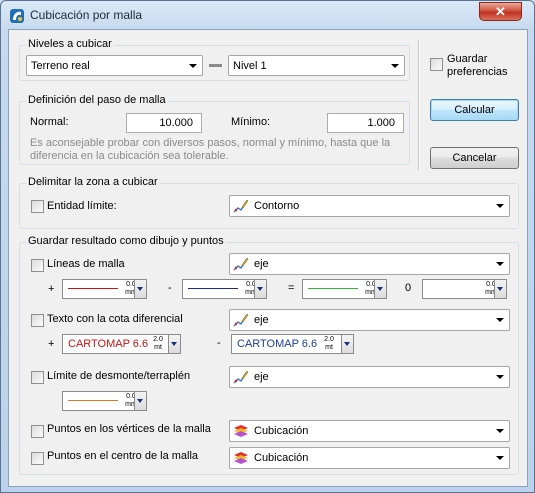  I want to click on vertices-layer-value: Cubicación, so click(281, 431).